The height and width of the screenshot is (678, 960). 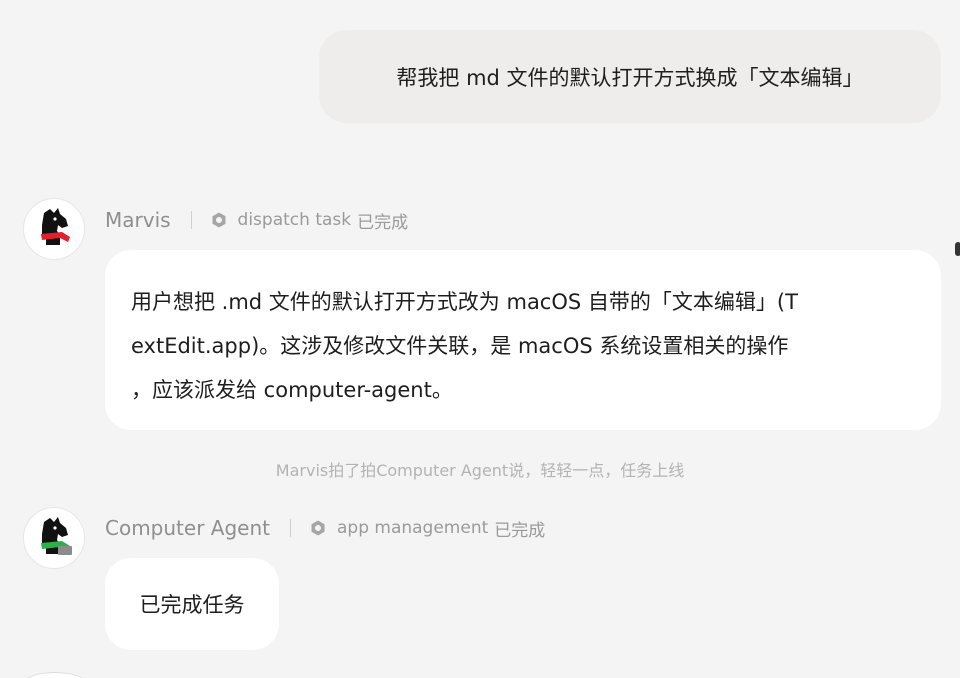 I want to click on computer-agent-task-status: 已完成, so click(x=520, y=530).